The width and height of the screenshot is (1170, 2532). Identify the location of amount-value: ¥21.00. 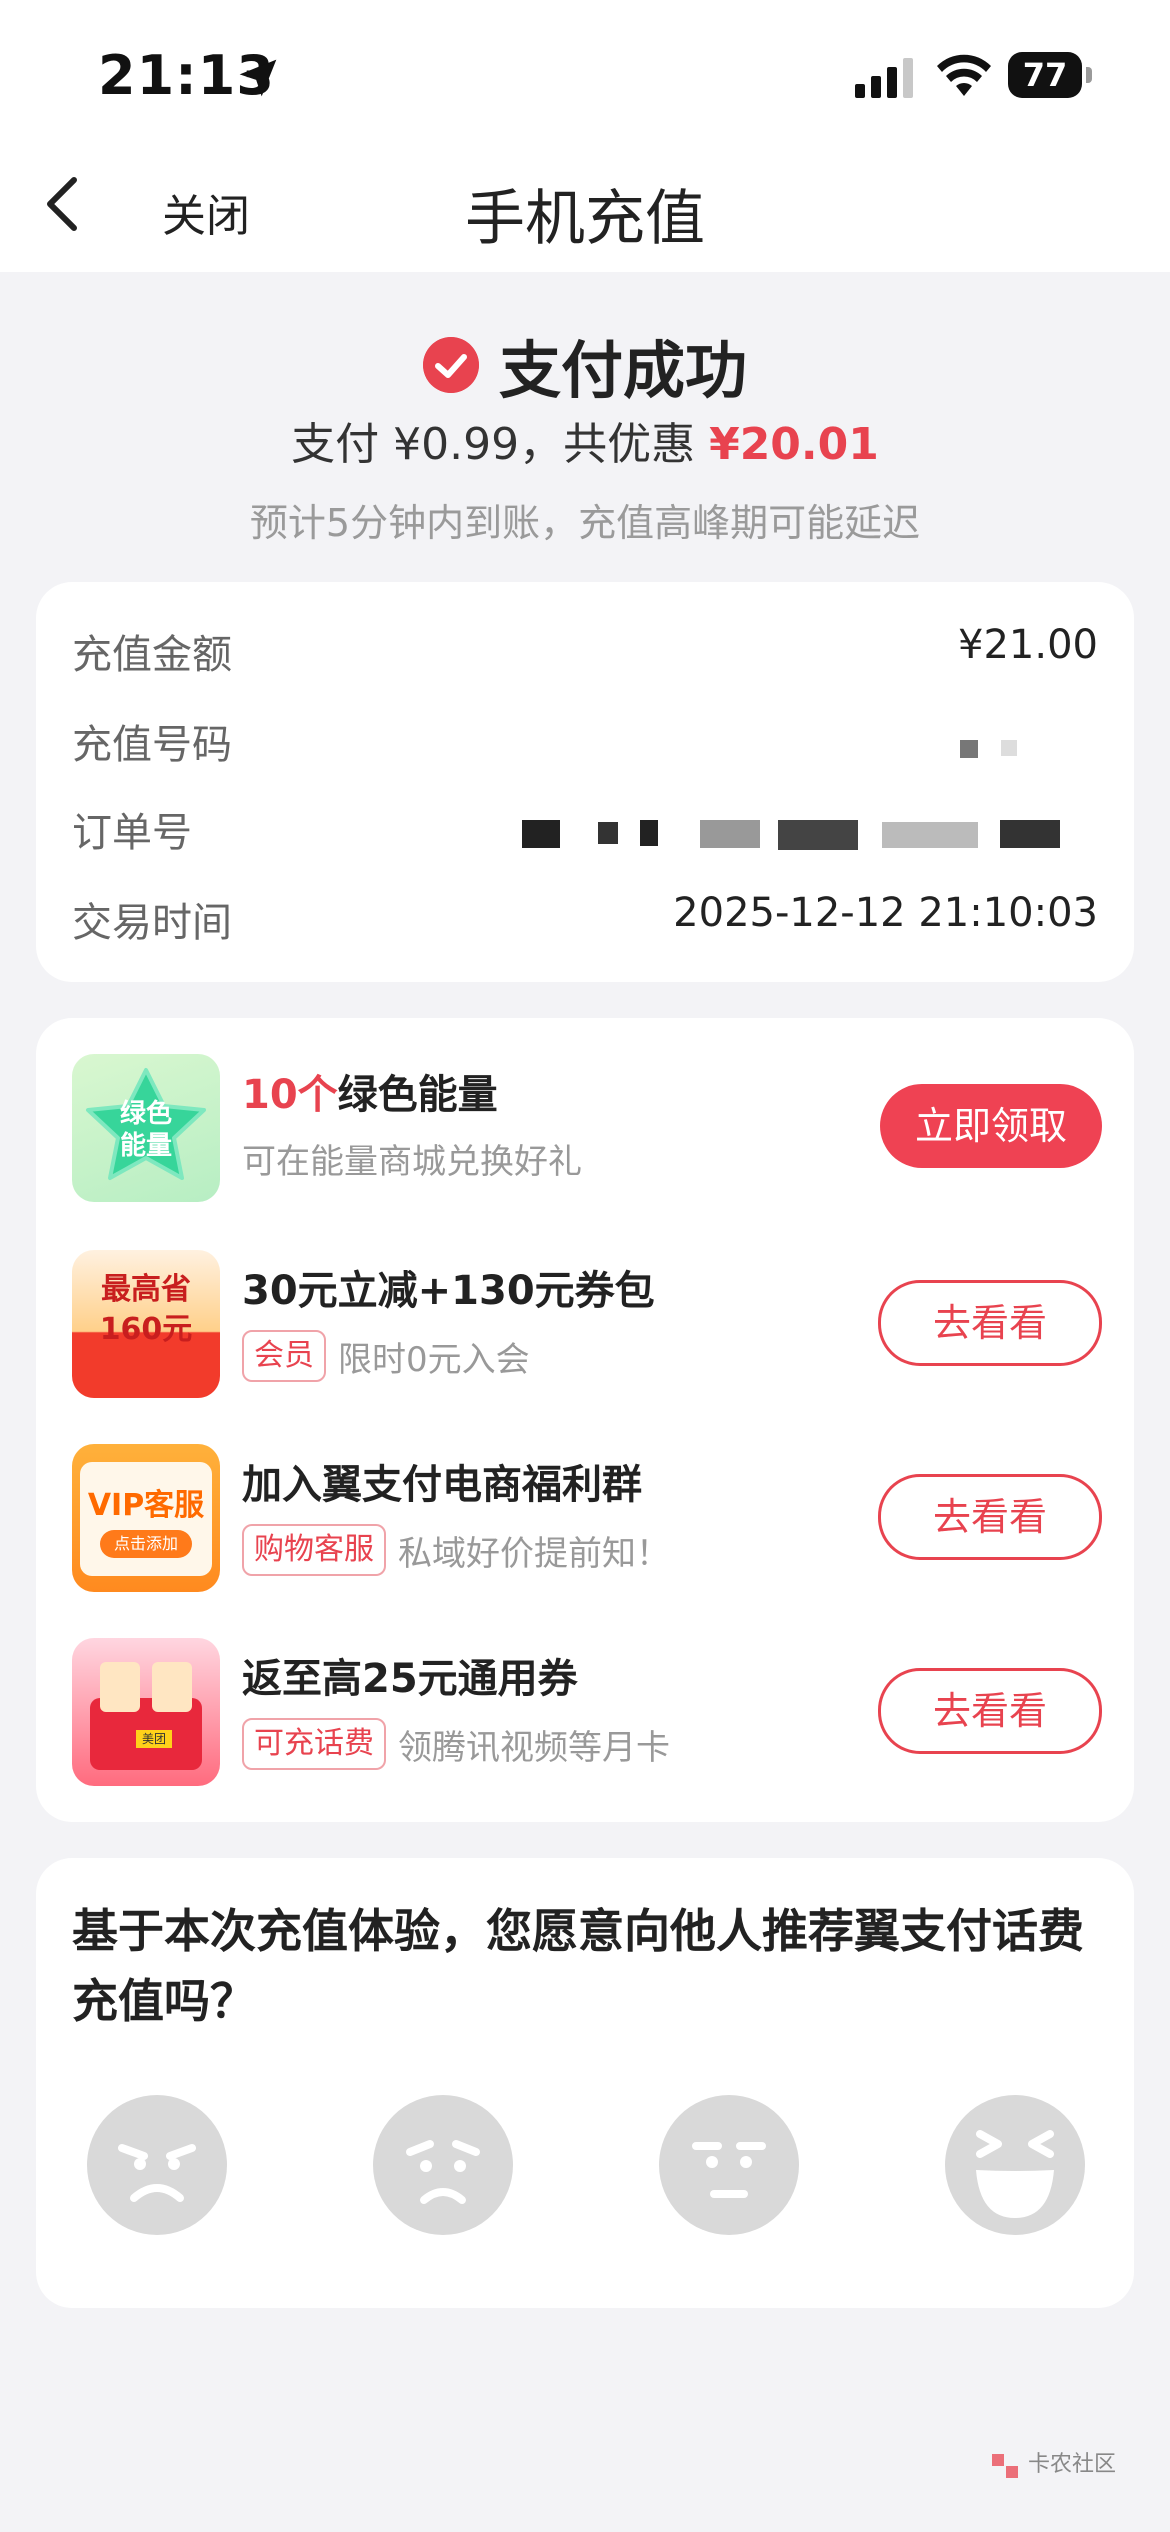
(1028, 645).